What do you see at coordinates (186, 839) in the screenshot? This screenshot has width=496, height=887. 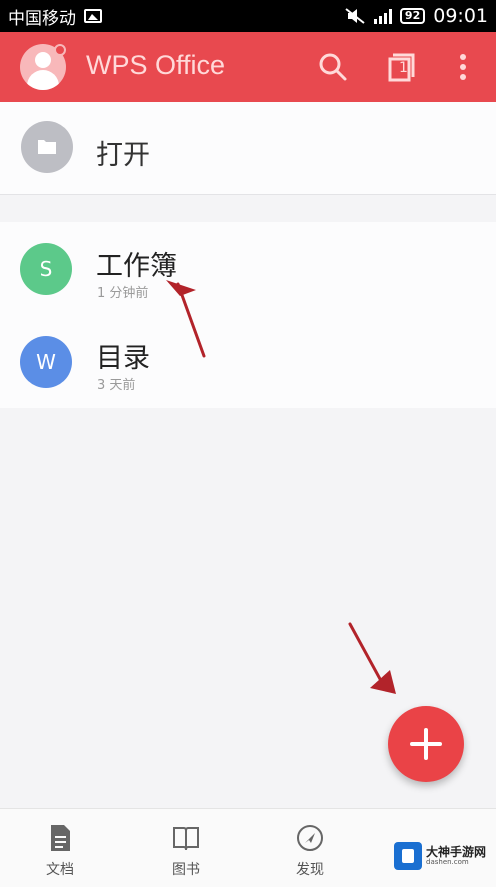 I see `book-icon` at bounding box center [186, 839].